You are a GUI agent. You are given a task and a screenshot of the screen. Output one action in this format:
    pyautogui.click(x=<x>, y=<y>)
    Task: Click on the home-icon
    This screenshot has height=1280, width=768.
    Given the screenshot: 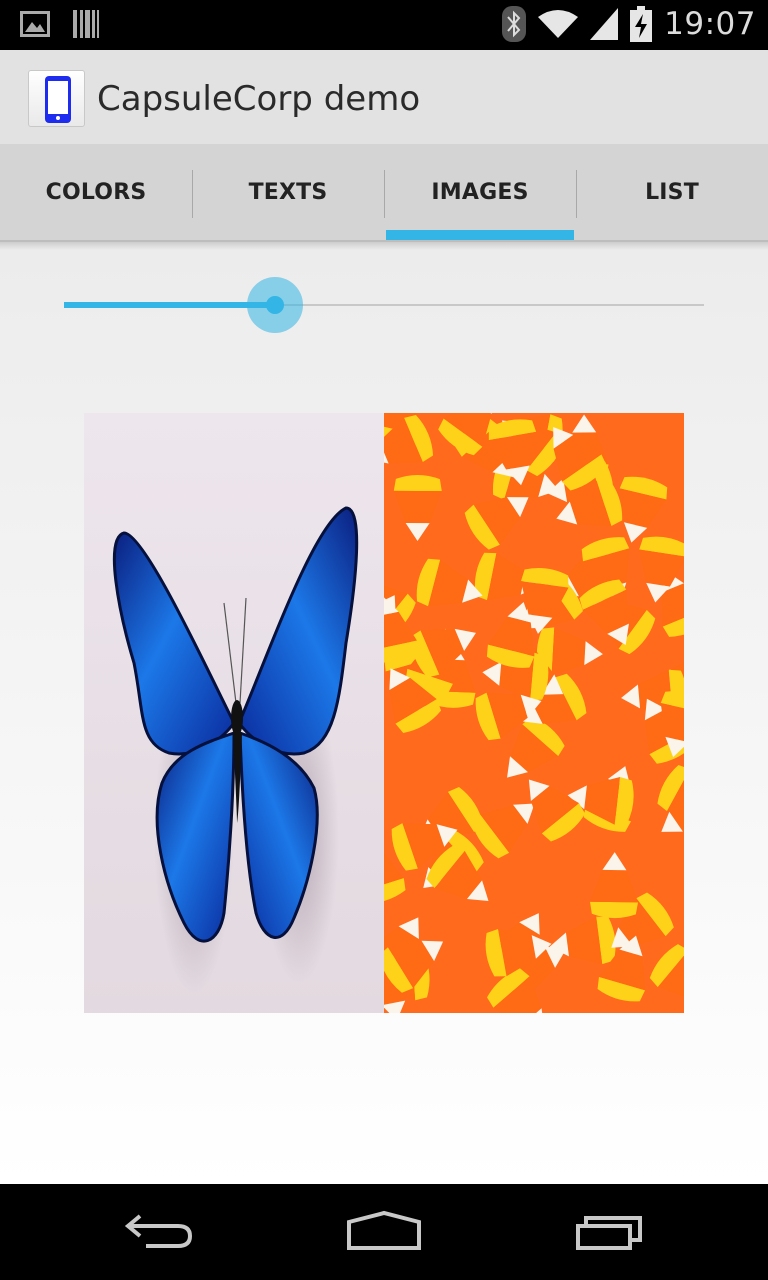 What is the action you would take?
    pyautogui.click(x=384, y=1230)
    